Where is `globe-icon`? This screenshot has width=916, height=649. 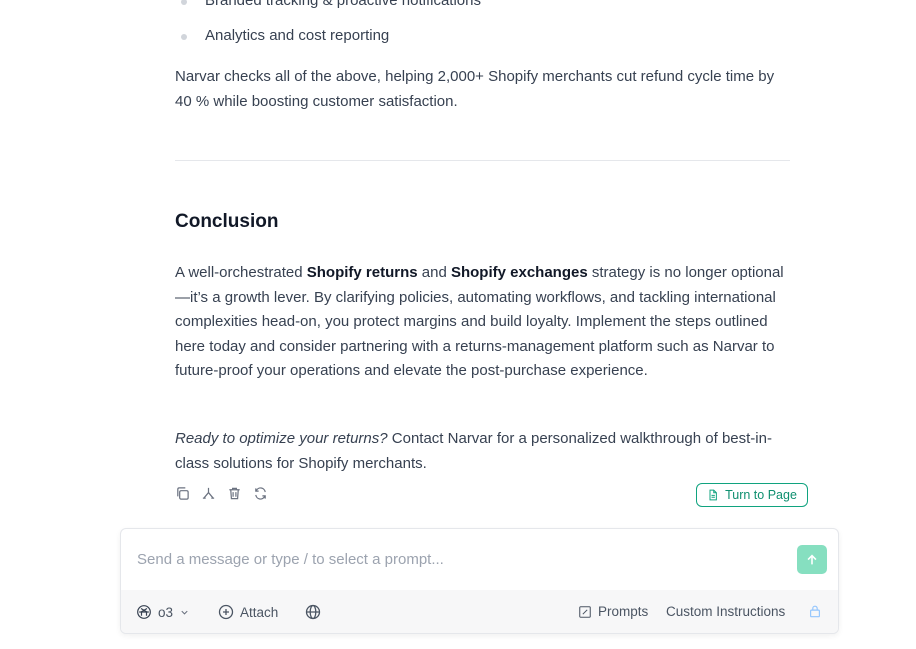
globe-icon is located at coordinates (313, 612).